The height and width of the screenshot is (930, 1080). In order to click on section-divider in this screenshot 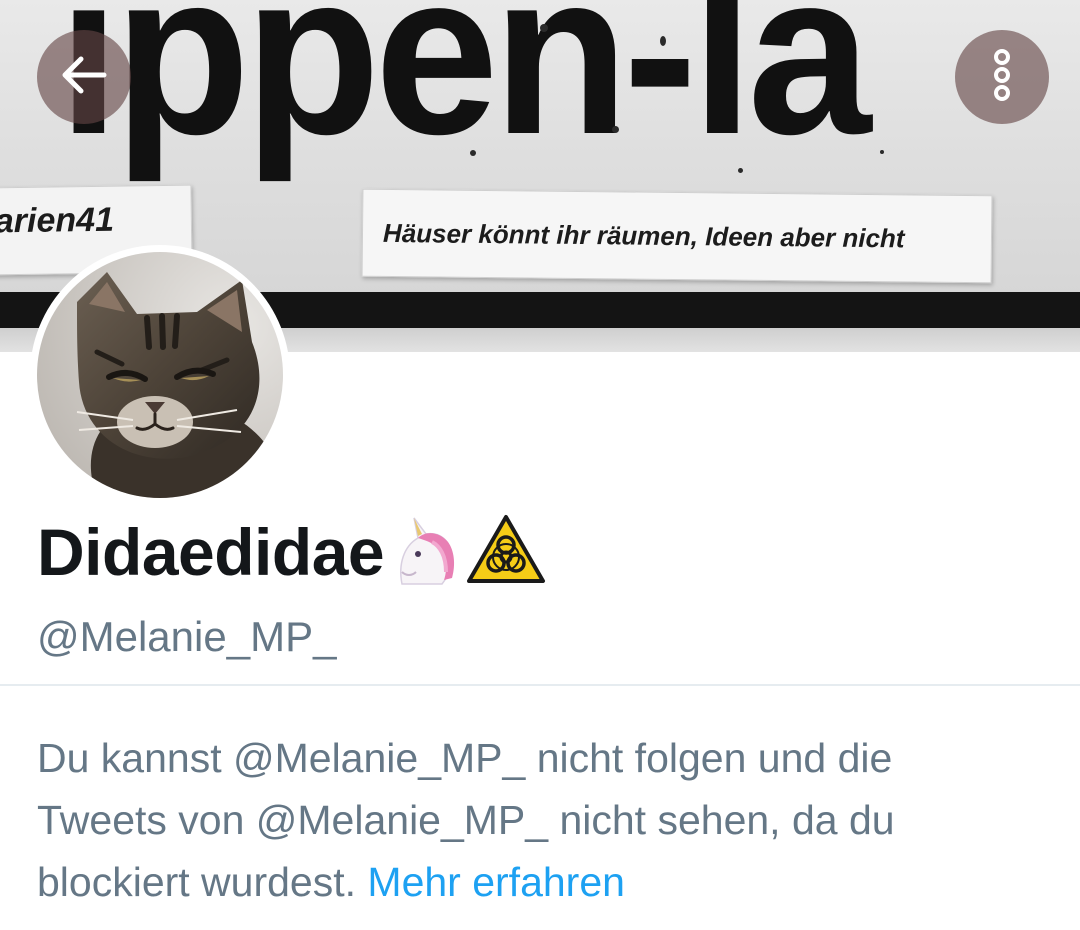, I will do `click(540, 685)`.